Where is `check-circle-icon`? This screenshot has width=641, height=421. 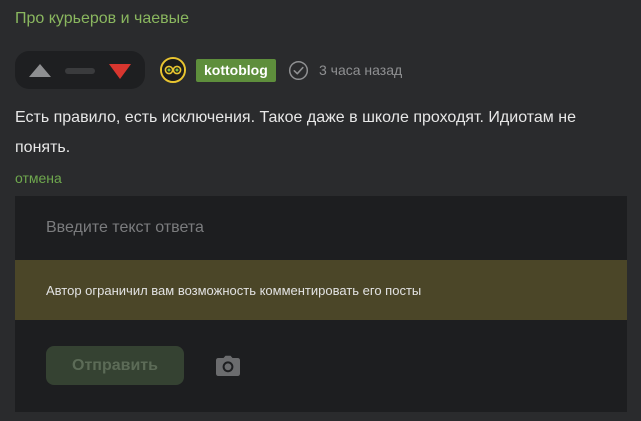
check-circle-icon is located at coordinates (298, 70).